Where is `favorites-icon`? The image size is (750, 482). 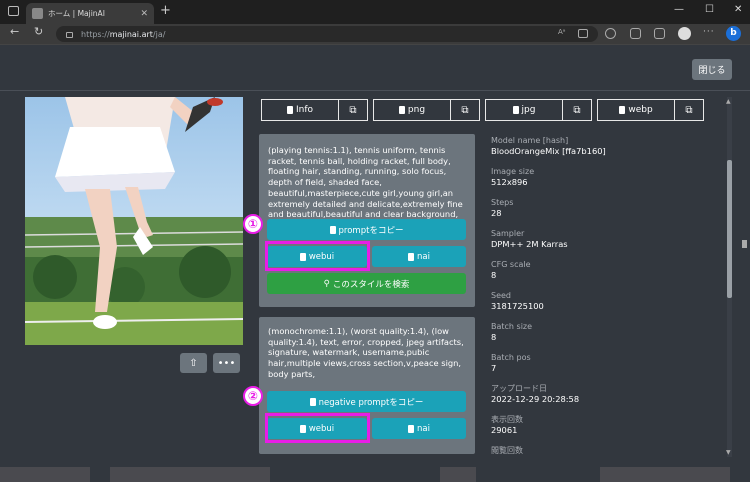
favorites-icon is located at coordinates (635, 33).